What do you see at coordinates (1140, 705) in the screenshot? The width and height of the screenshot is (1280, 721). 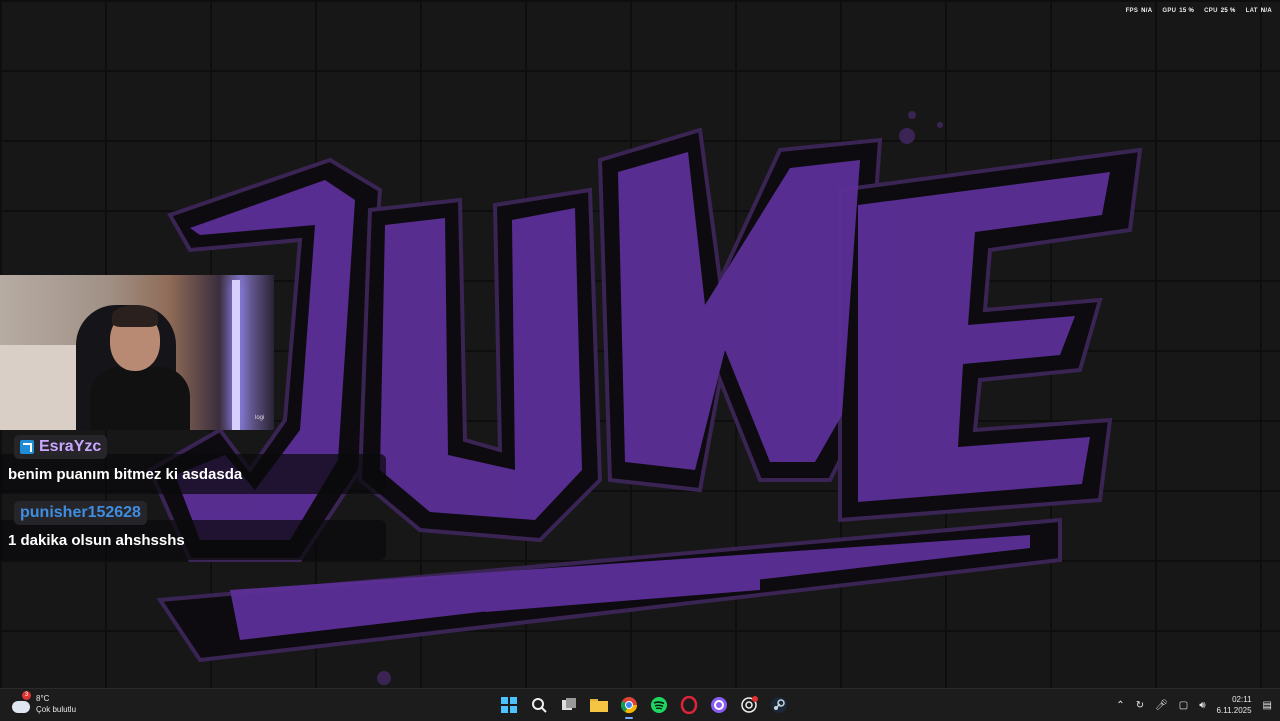 I see `sync-icon: ↻` at bounding box center [1140, 705].